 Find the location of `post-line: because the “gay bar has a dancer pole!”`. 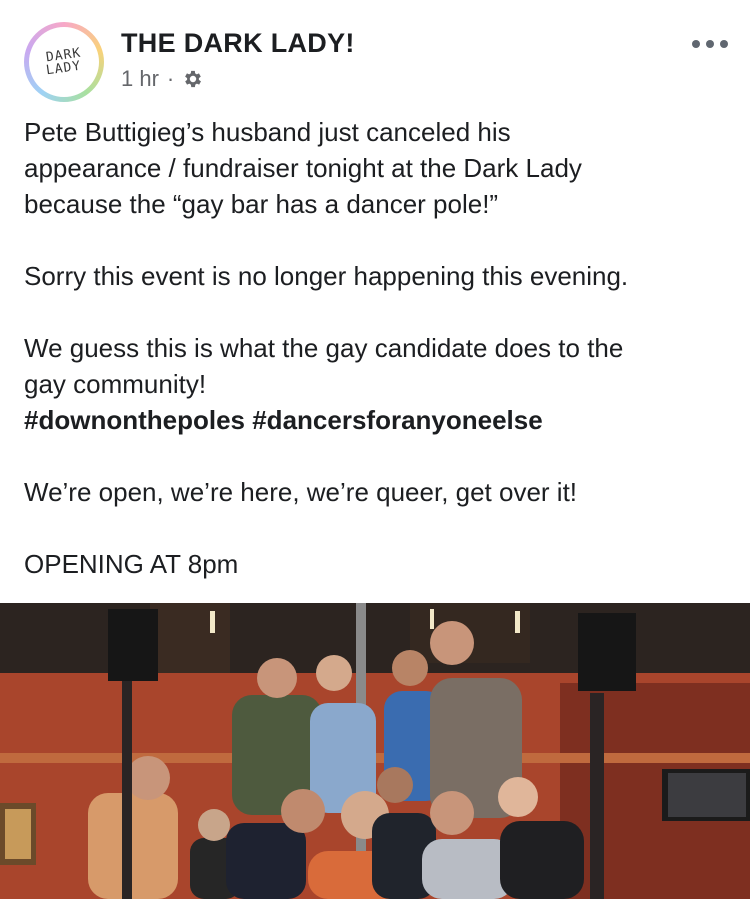

post-line: because the “gay bar has a dancer pole!” is located at coordinates (261, 204).